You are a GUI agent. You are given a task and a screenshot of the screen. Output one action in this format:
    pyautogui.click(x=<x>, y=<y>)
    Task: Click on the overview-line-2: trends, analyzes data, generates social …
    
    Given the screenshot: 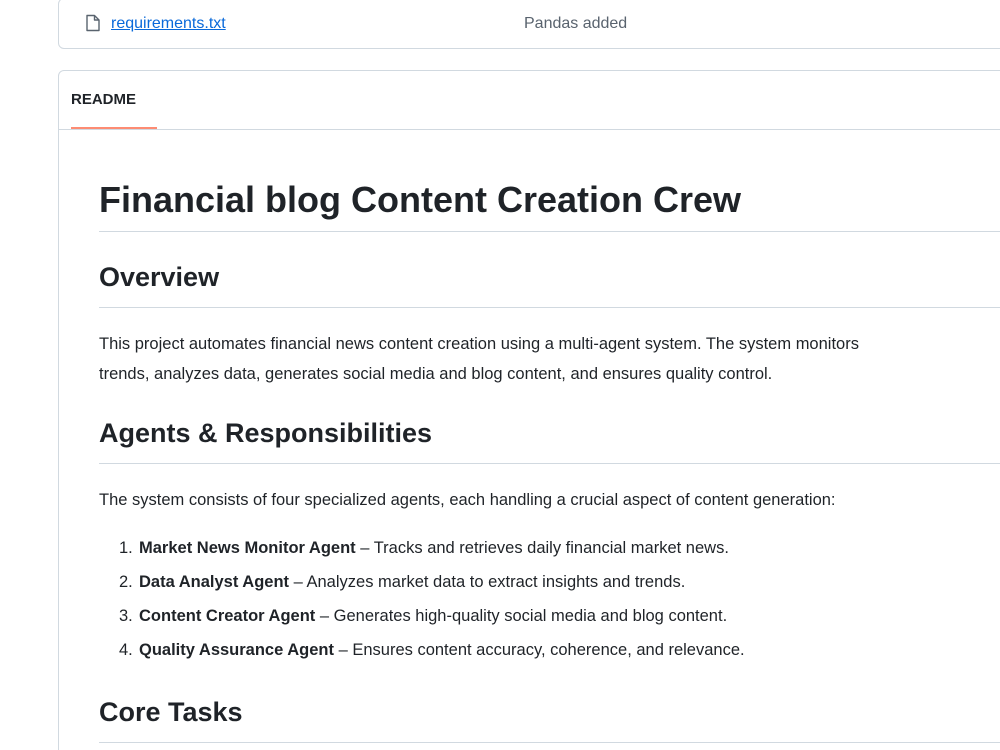 What is the action you would take?
    pyautogui.click(x=436, y=374)
    